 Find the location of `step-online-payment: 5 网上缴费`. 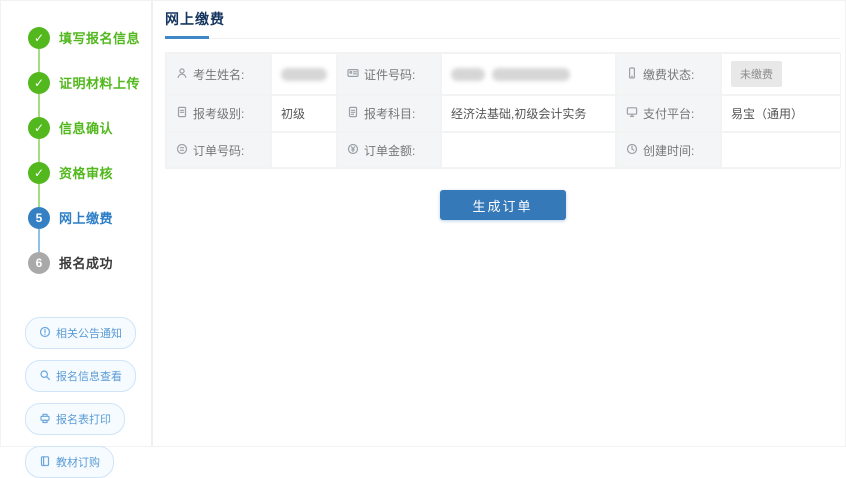

step-online-payment: 5 网上缴费 is located at coordinates (76, 223).